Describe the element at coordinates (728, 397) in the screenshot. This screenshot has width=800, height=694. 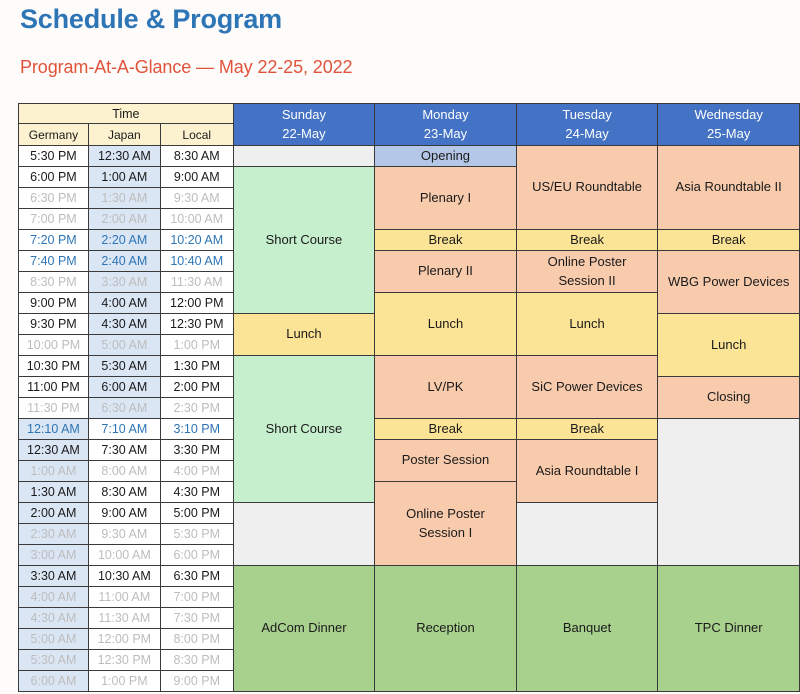
I see `event-cell-wednesday-closing: Closing` at that location.